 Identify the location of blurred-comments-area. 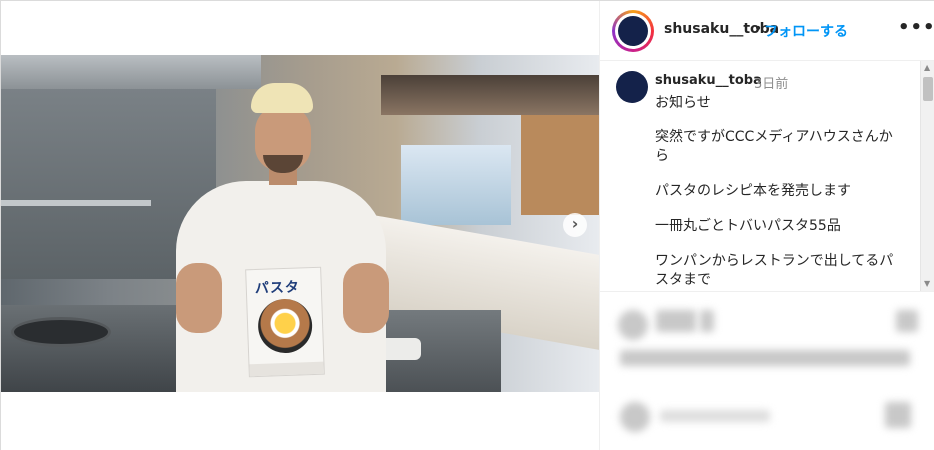
(767, 370).